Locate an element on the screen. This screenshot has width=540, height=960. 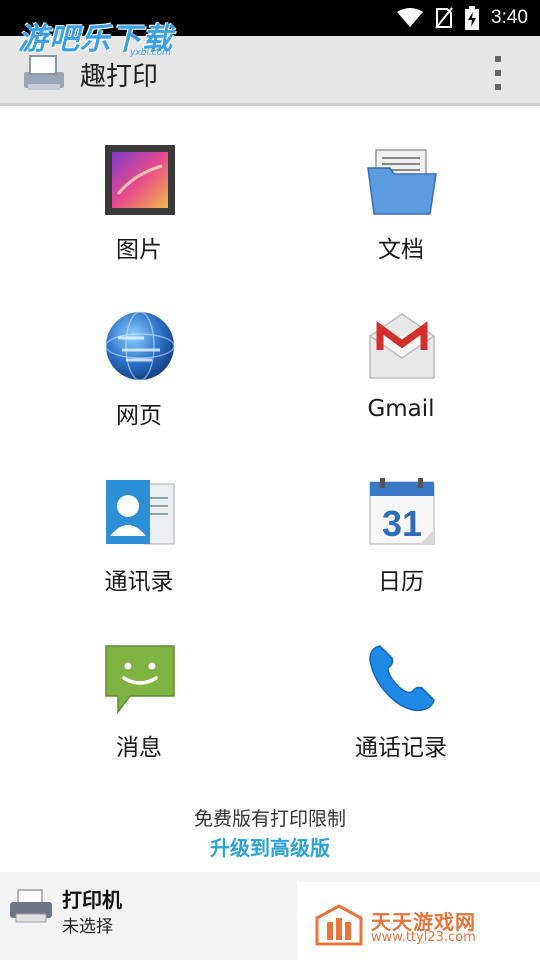
tile-label: Gmail is located at coordinates (401, 409).